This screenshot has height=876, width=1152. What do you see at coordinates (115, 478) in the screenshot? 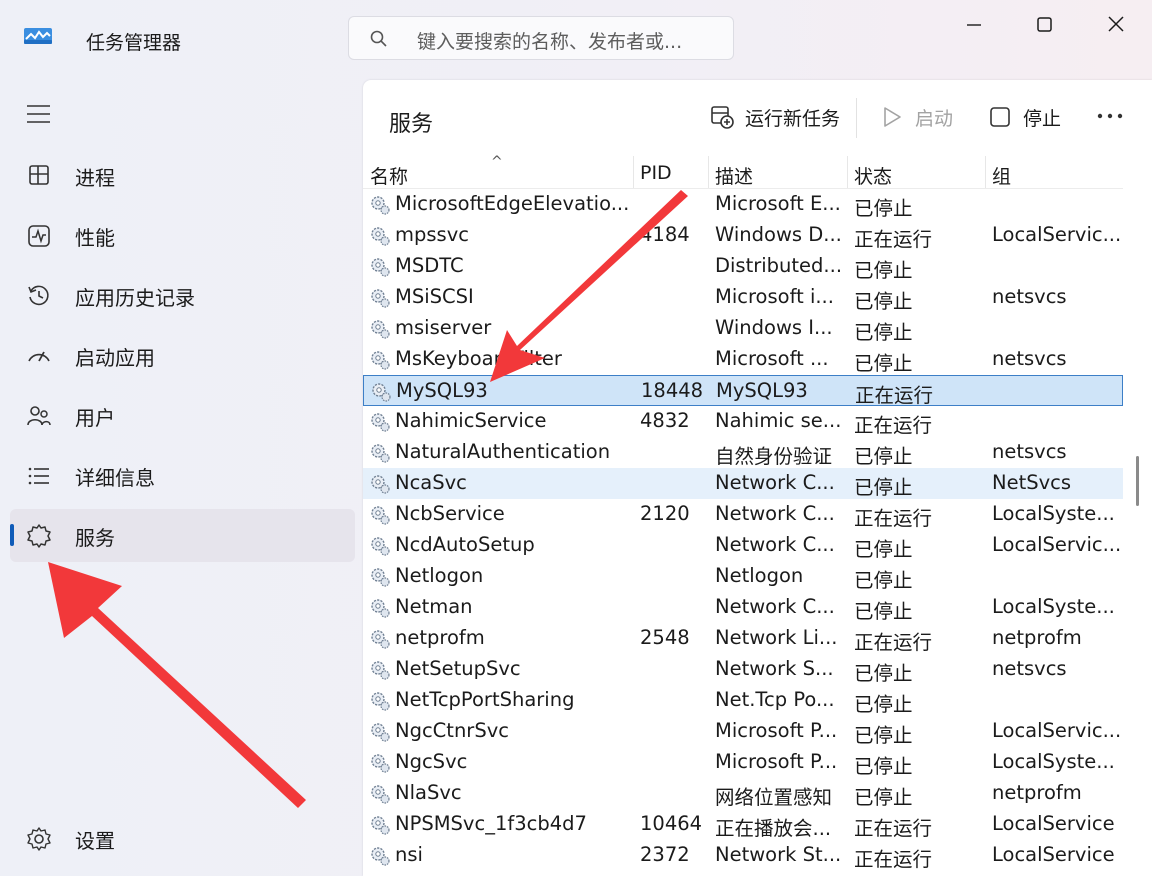
I see `sidebar-item-label: 详细信息` at bounding box center [115, 478].